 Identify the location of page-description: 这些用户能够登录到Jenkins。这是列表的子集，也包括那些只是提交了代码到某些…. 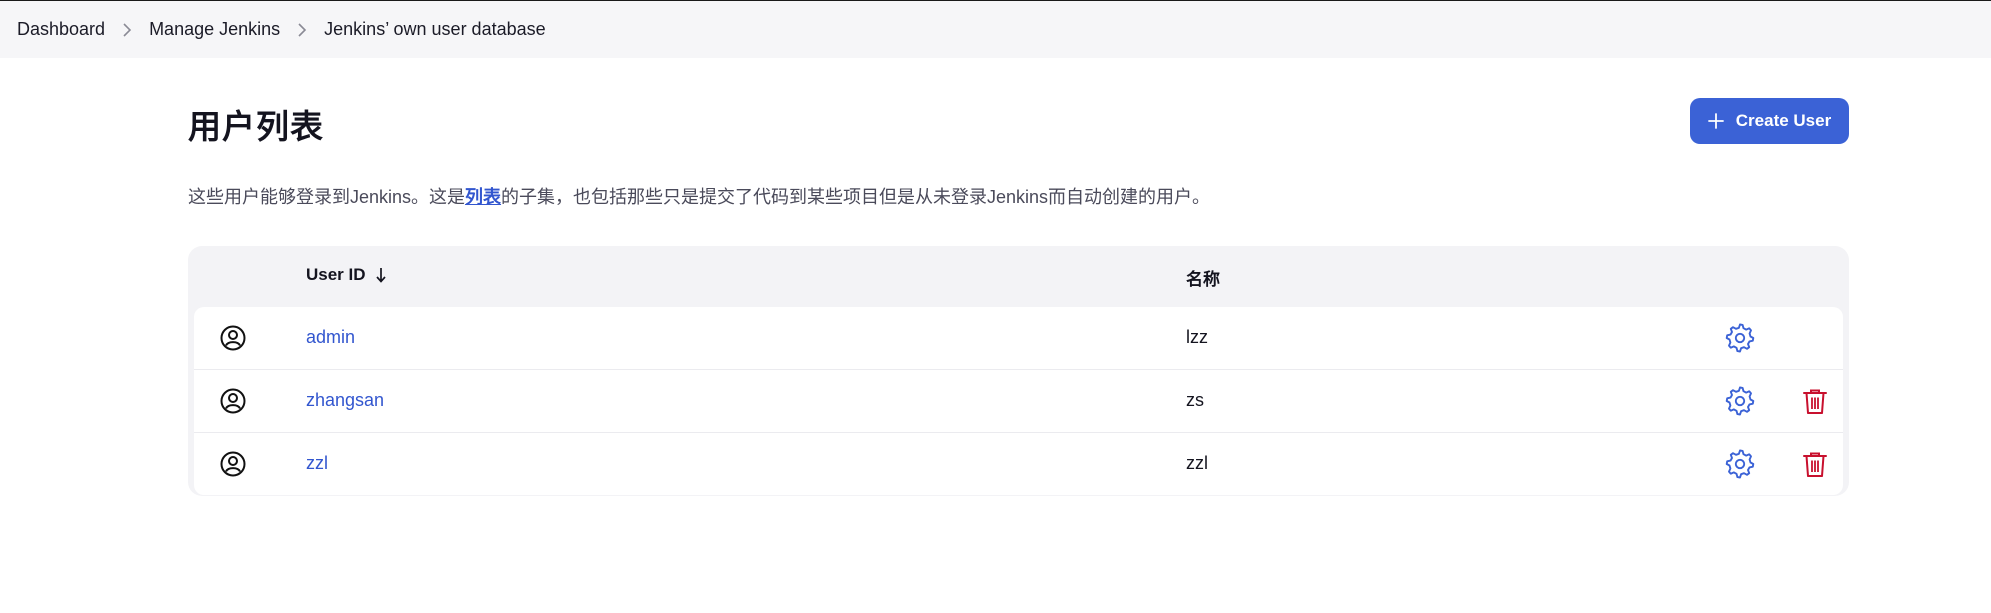
(699, 196).